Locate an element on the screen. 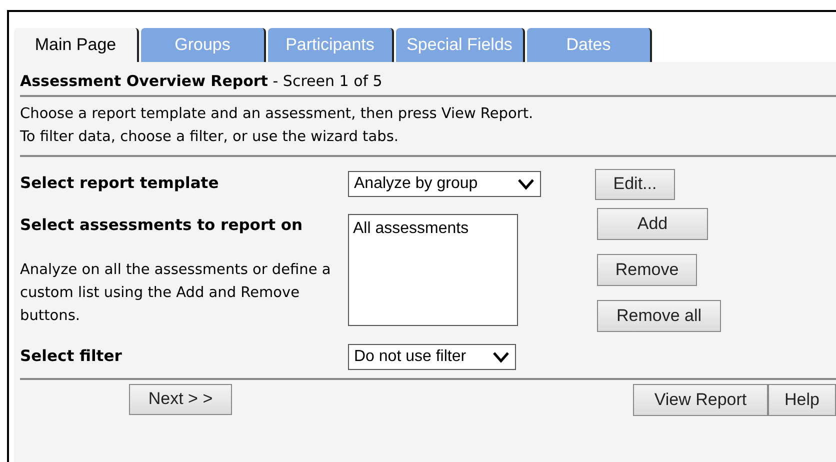  action-button: View Report is located at coordinates (700, 400).